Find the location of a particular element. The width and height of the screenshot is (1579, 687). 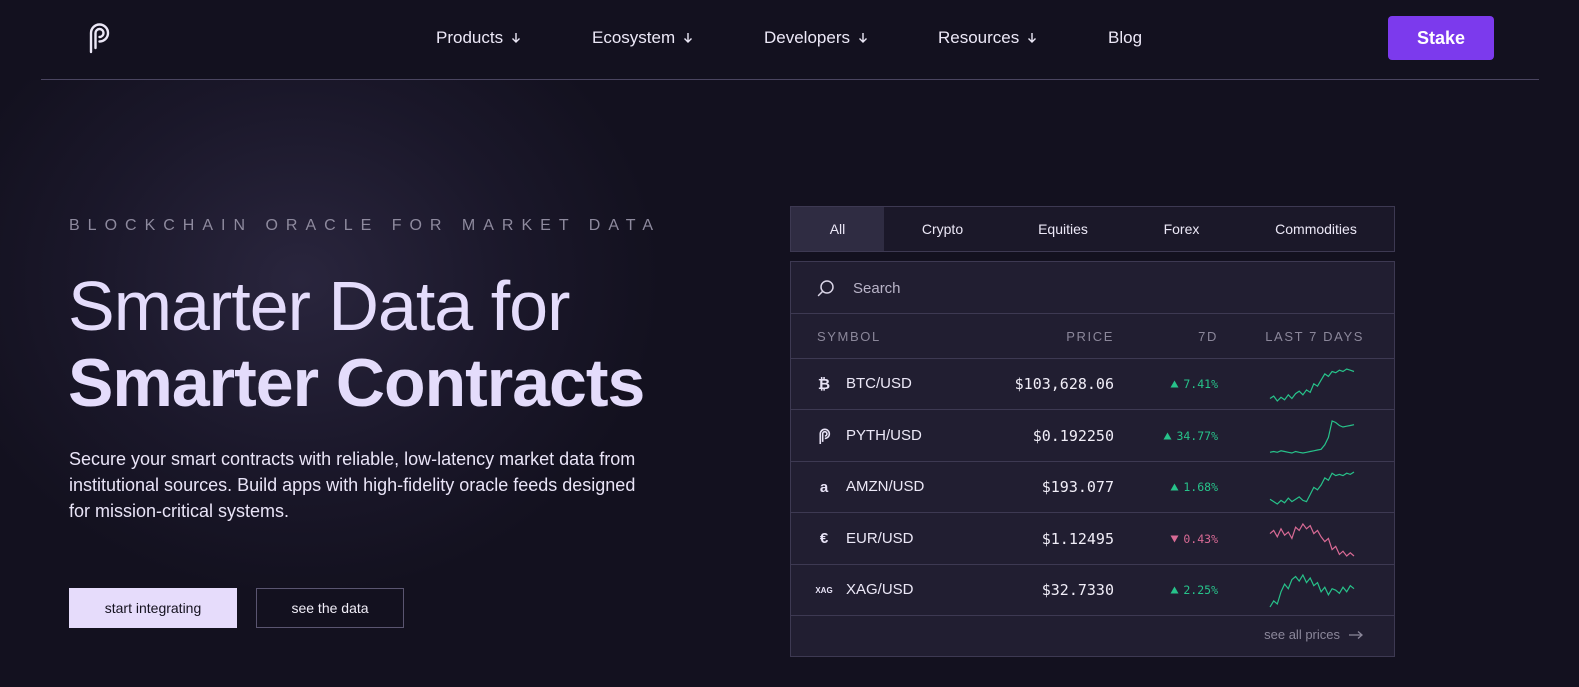

tab-commodities: Commodities is located at coordinates (1316, 229).